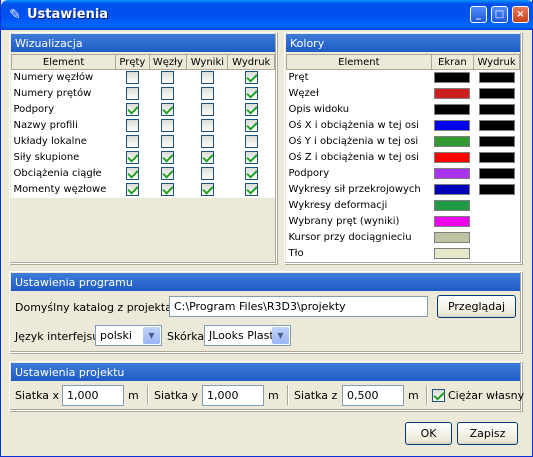  I want to click on table-row: Węzeł, so click(403, 94).